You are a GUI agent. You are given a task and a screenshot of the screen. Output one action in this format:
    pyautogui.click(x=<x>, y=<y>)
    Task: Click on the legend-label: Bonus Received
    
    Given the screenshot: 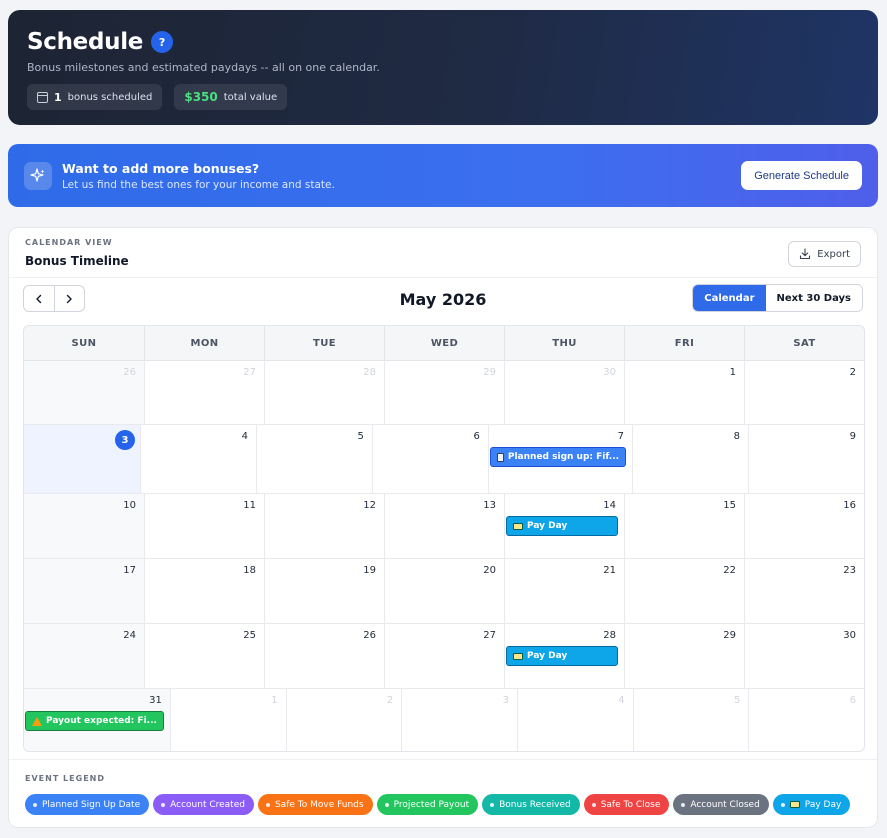 What is the action you would take?
    pyautogui.click(x=535, y=804)
    